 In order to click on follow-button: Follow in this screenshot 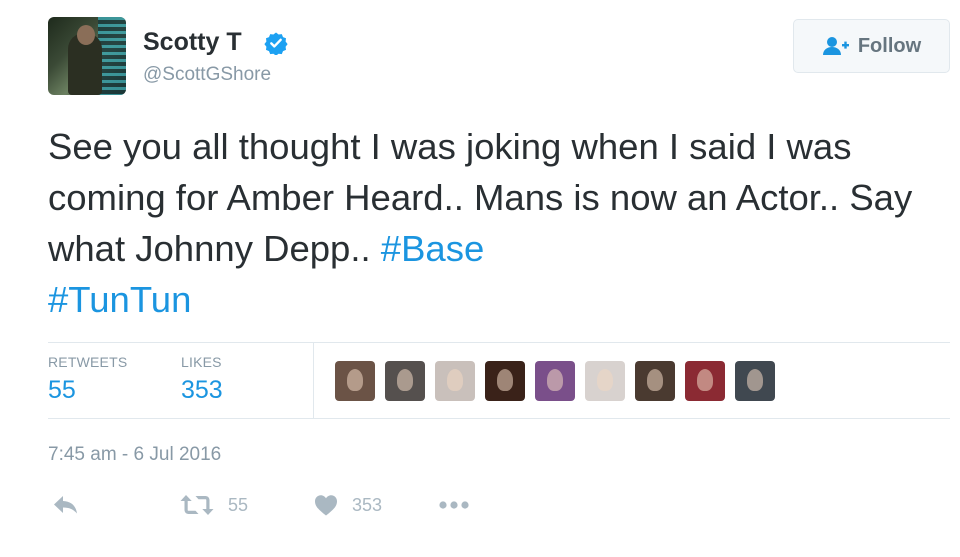, I will do `click(871, 46)`.